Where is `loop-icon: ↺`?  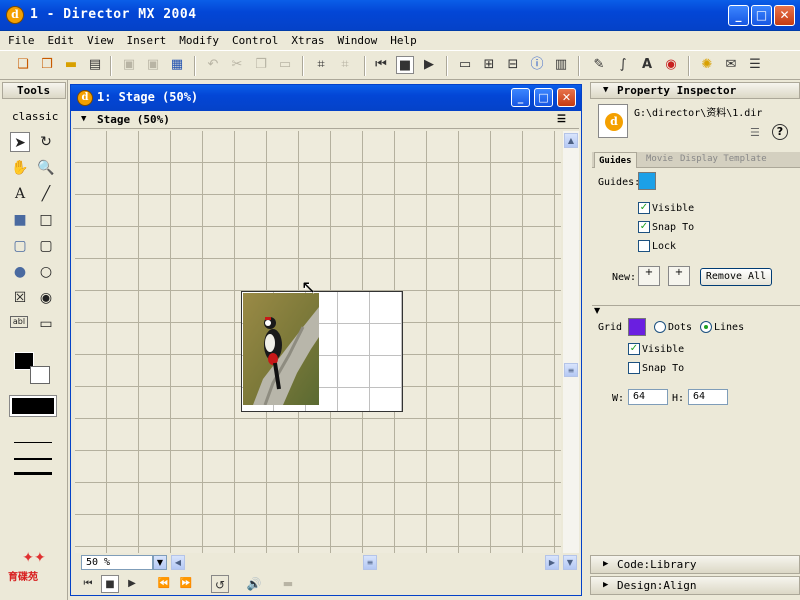
loop-icon: ↺ is located at coordinates (220, 584).